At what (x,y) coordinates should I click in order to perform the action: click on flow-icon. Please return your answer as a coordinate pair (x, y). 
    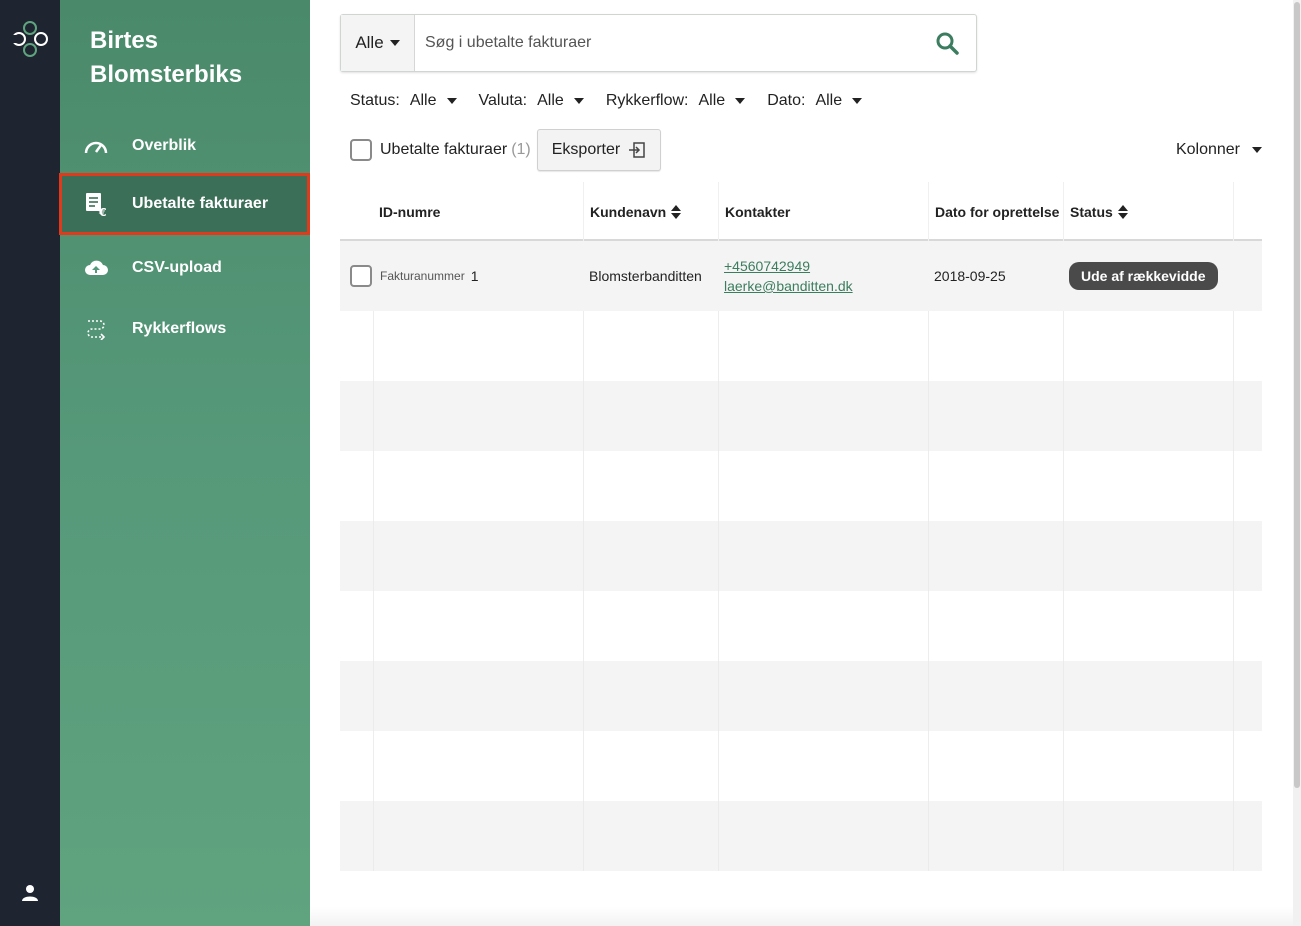
    Looking at the image, I should click on (96, 329).